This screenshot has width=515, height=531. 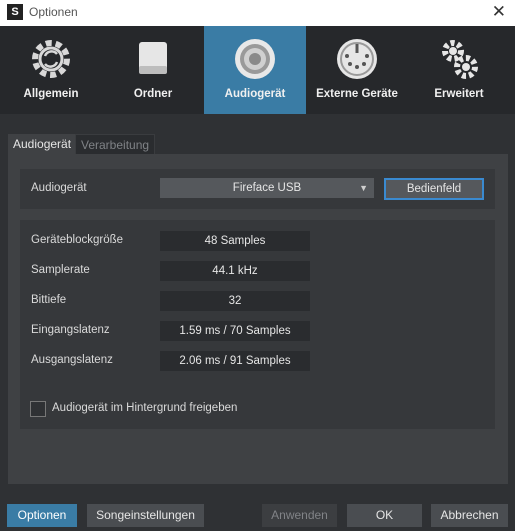 I want to click on toolbar-label: Audiogerät, so click(x=255, y=94).